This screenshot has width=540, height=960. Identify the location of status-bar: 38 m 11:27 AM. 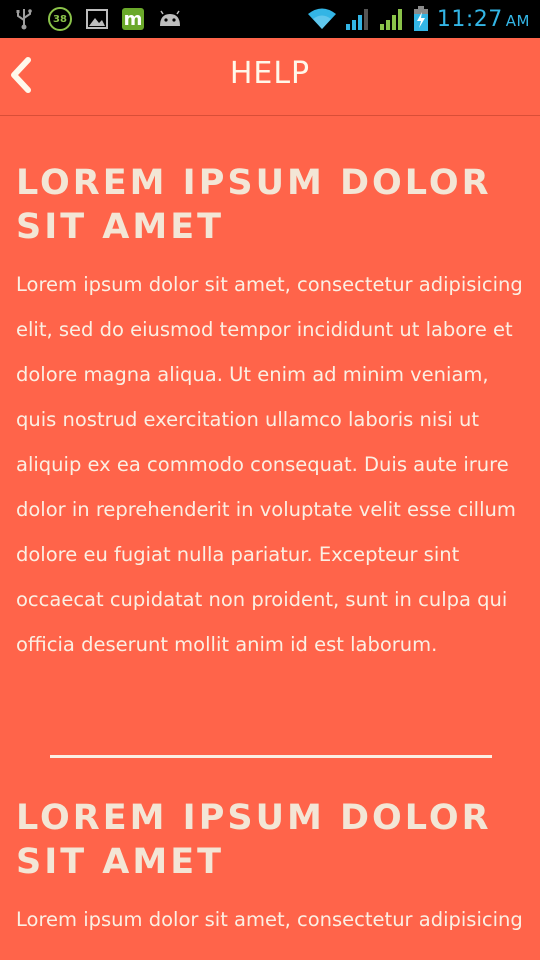
(270, 19).